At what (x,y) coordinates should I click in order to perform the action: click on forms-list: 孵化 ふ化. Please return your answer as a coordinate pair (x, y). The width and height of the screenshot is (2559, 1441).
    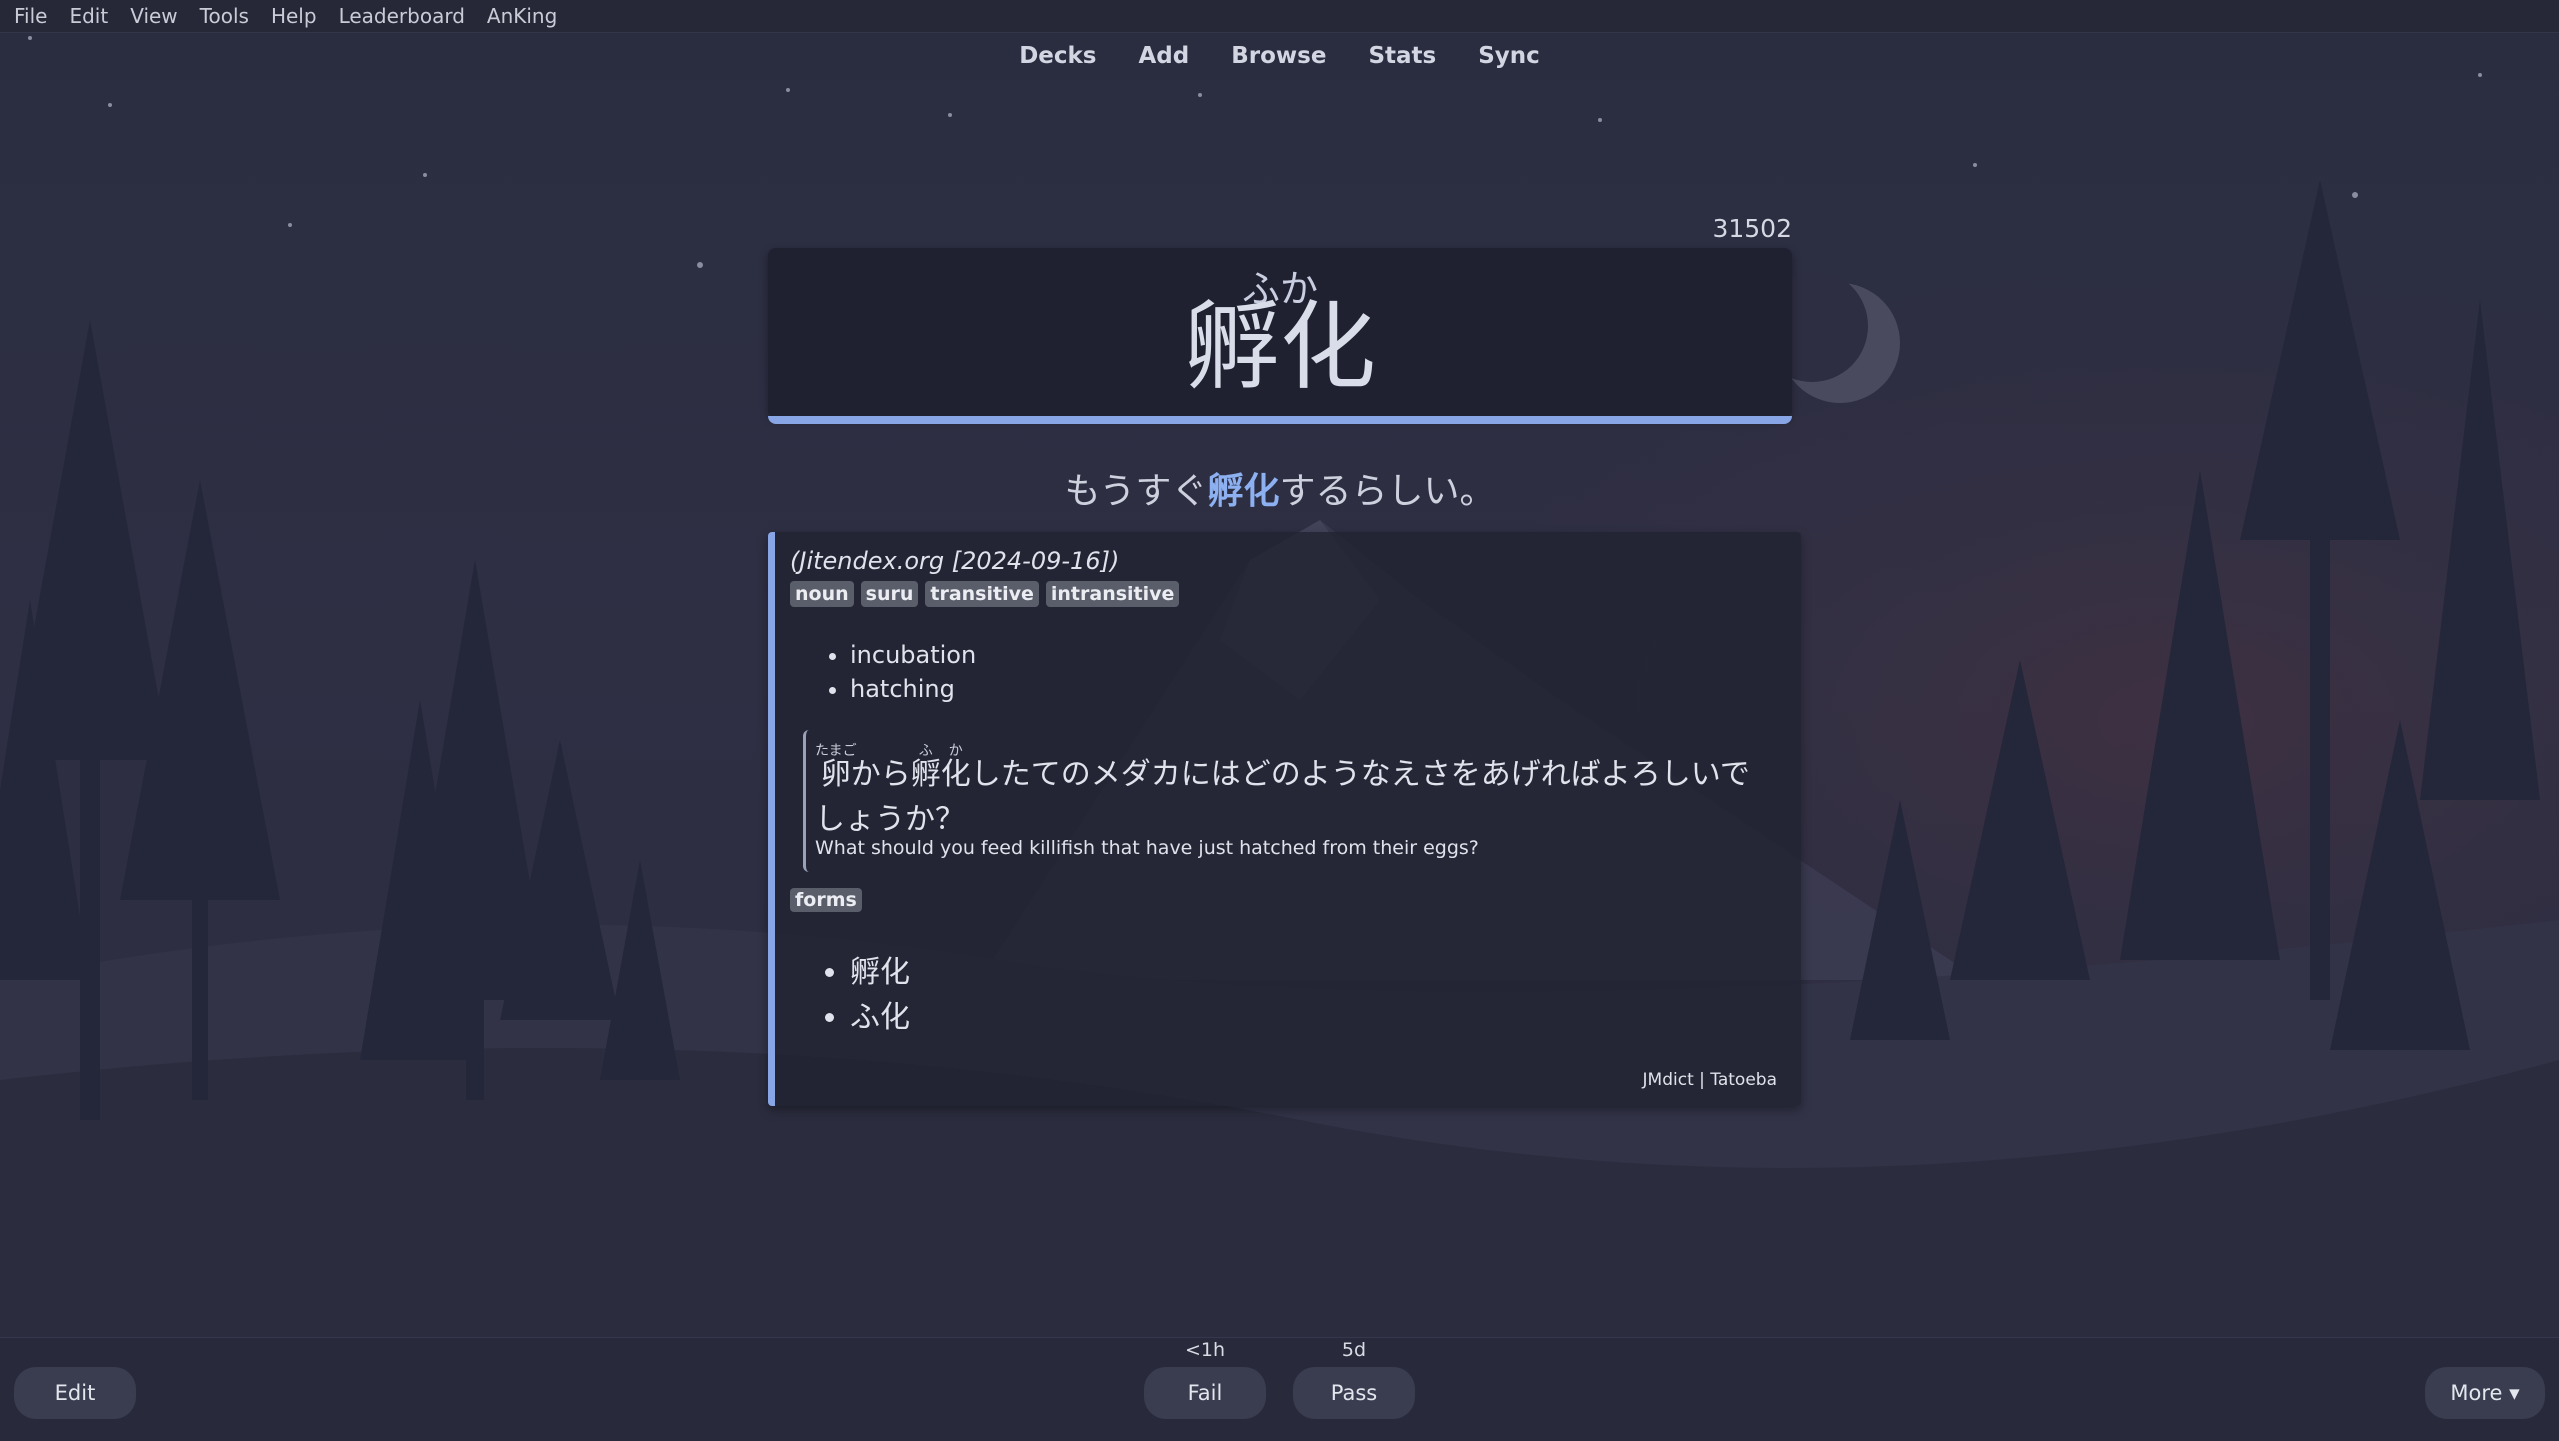
    Looking at the image, I should click on (865, 995).